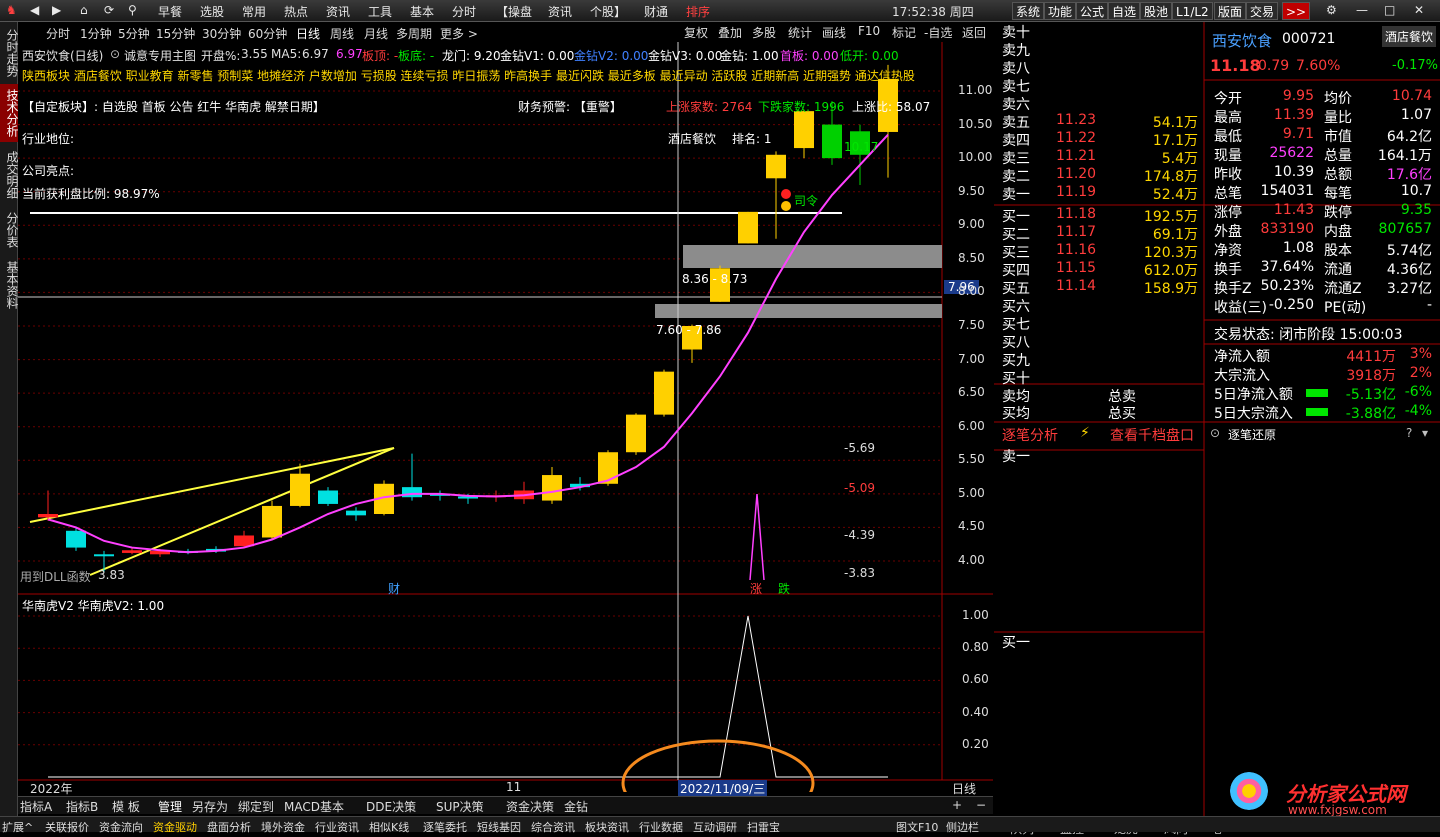  I want to click on menu-item: 工具, so click(380, 11).